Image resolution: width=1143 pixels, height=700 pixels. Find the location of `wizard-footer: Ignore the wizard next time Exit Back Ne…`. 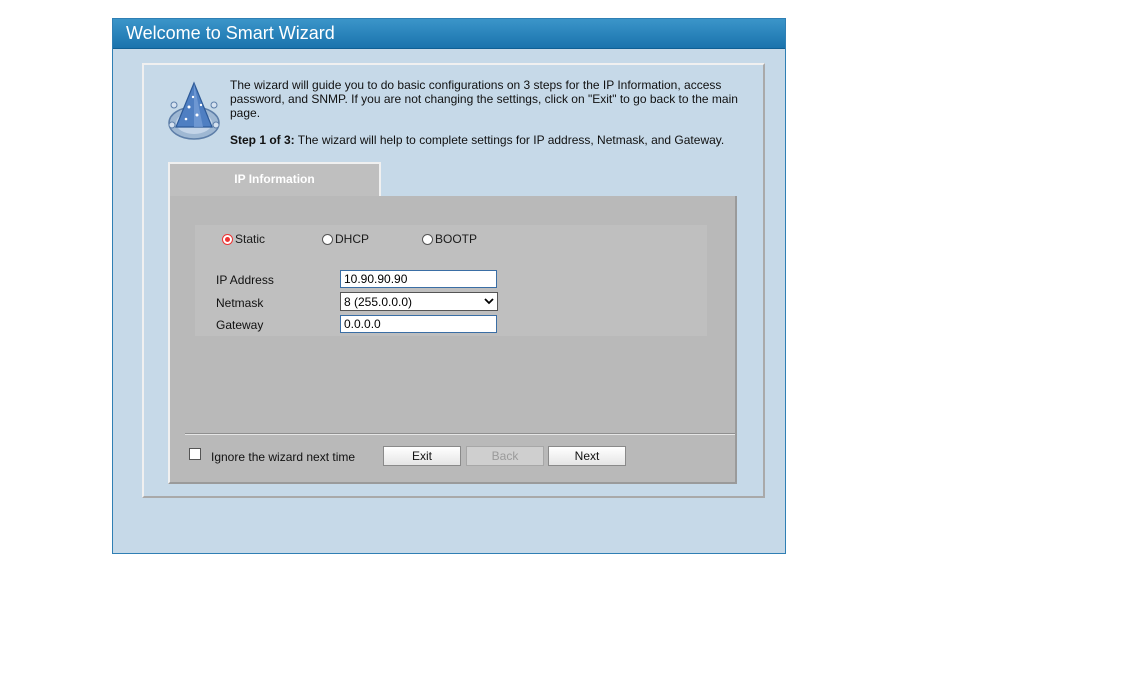

wizard-footer: Ignore the wizard next time Exit Back Ne… is located at coordinates (458, 456).